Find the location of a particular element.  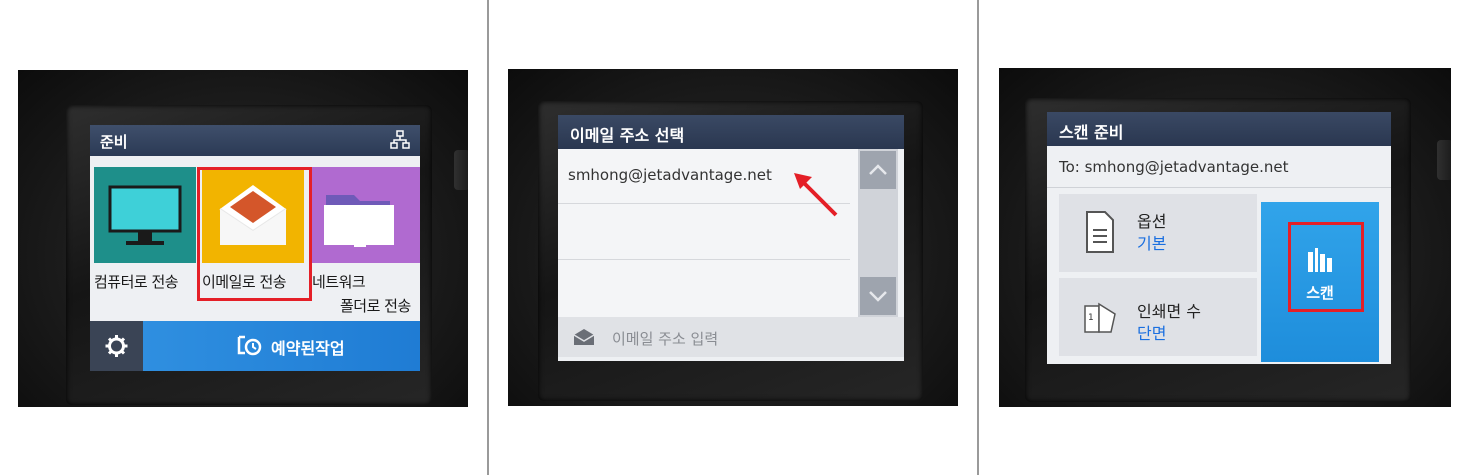

send-to-computer-tile is located at coordinates (145, 215).